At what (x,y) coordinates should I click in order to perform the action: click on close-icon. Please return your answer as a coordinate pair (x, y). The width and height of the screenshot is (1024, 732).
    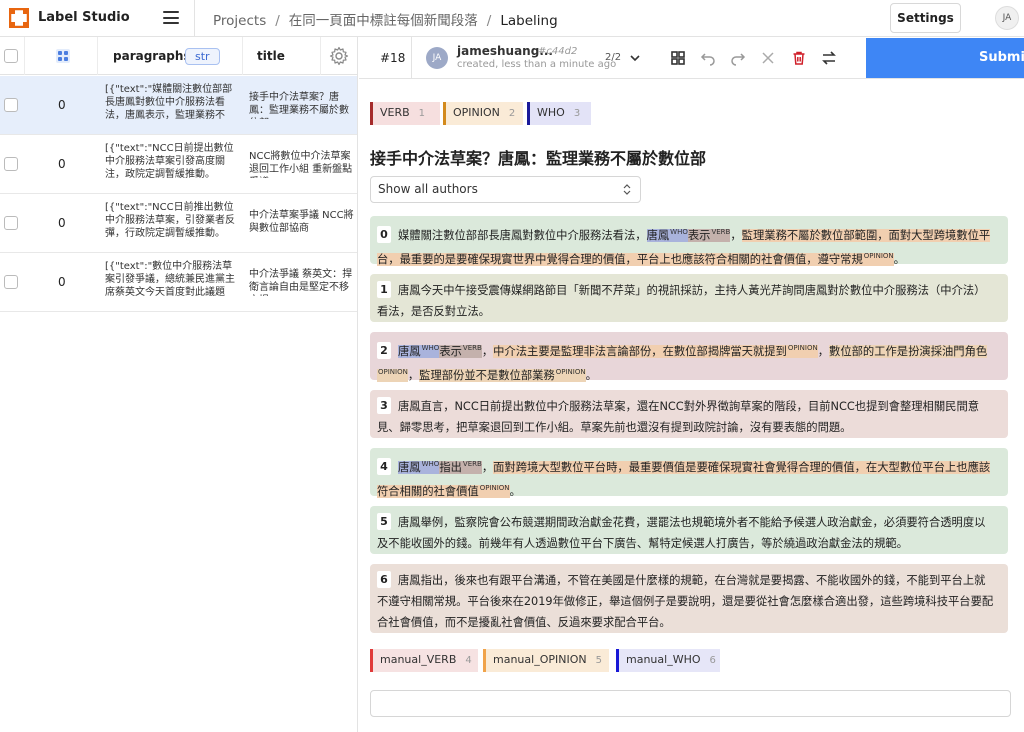
    Looking at the image, I should click on (768, 58).